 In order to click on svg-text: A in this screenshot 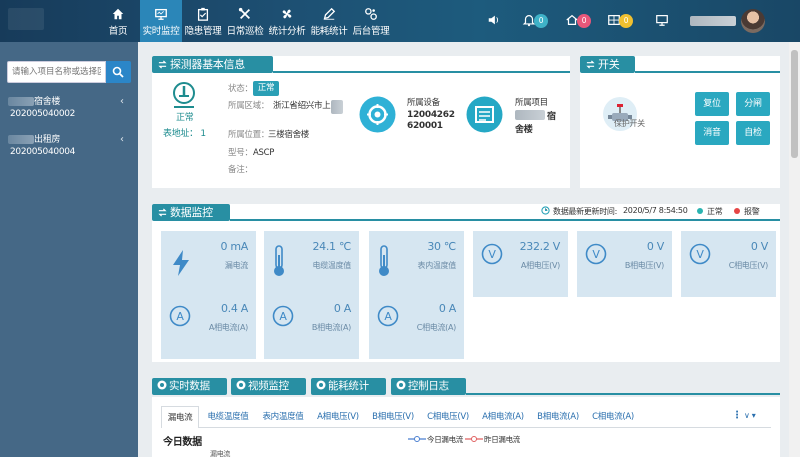, I will do `click(283, 316)`.